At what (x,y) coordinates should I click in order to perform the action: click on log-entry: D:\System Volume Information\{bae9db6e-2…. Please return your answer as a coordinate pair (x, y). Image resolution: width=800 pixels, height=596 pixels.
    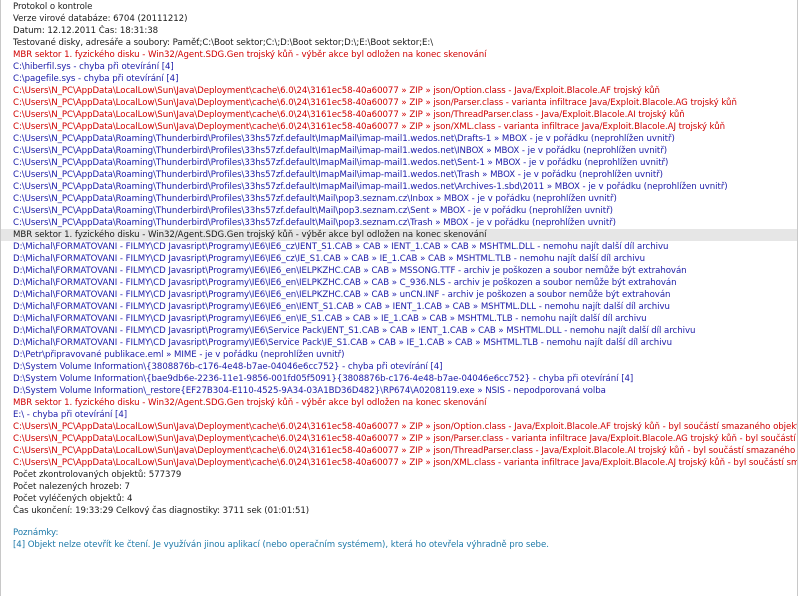
    Looking at the image, I should click on (323, 379).